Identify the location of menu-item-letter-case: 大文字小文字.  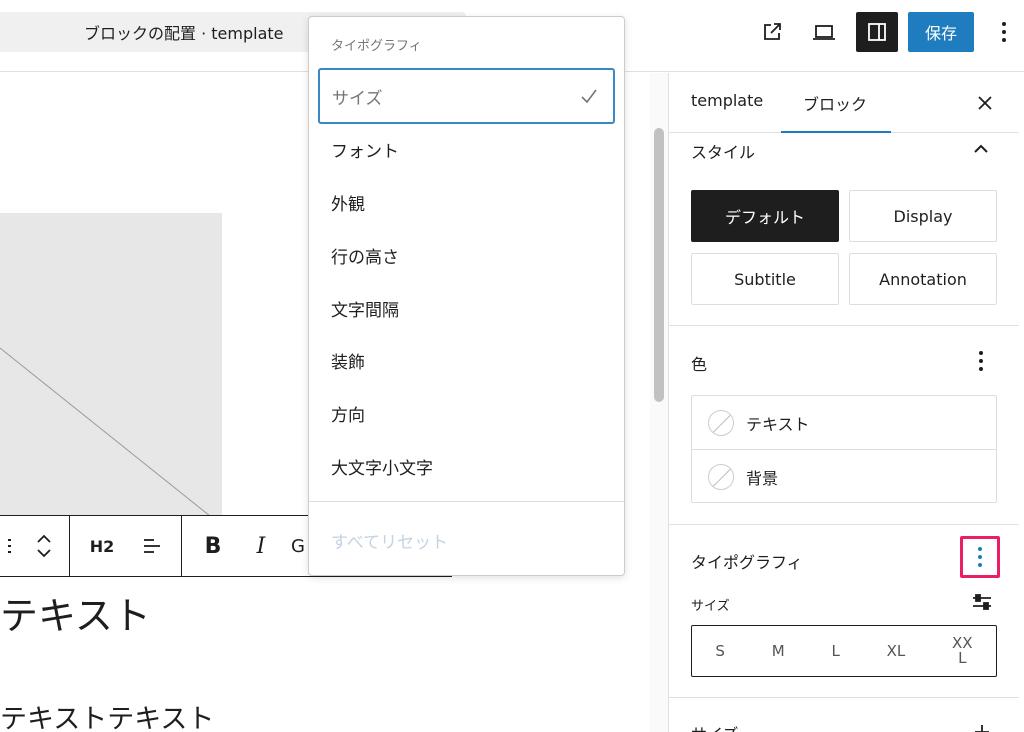
(382, 466).